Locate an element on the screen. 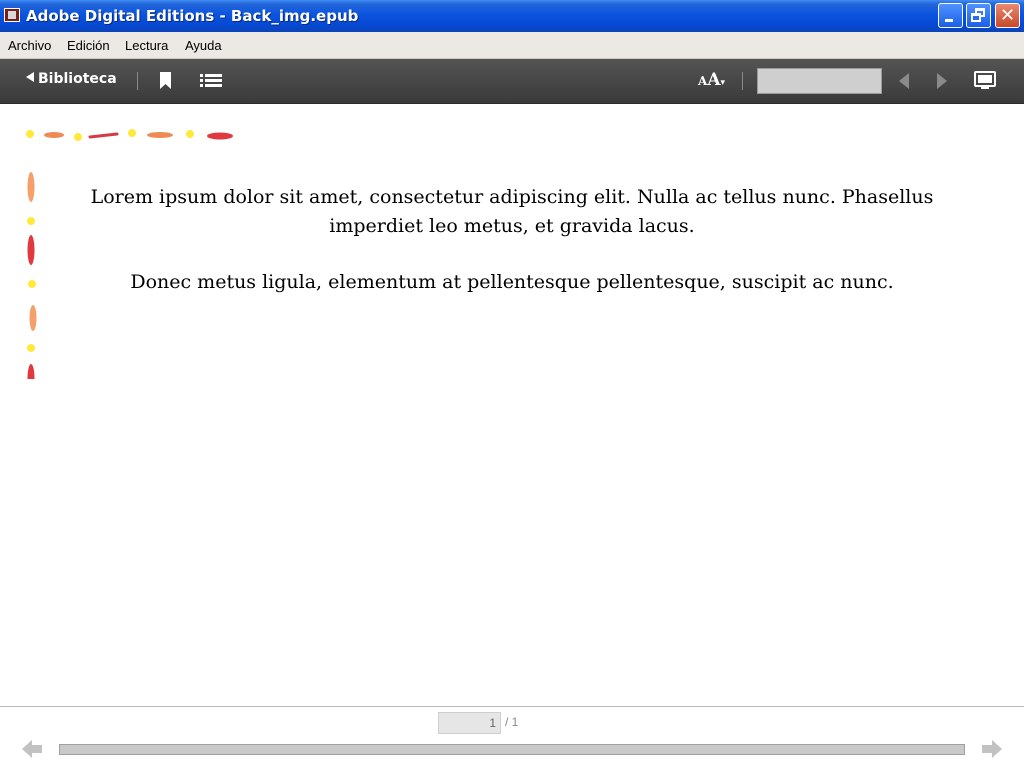  restore-button is located at coordinates (978, 15).